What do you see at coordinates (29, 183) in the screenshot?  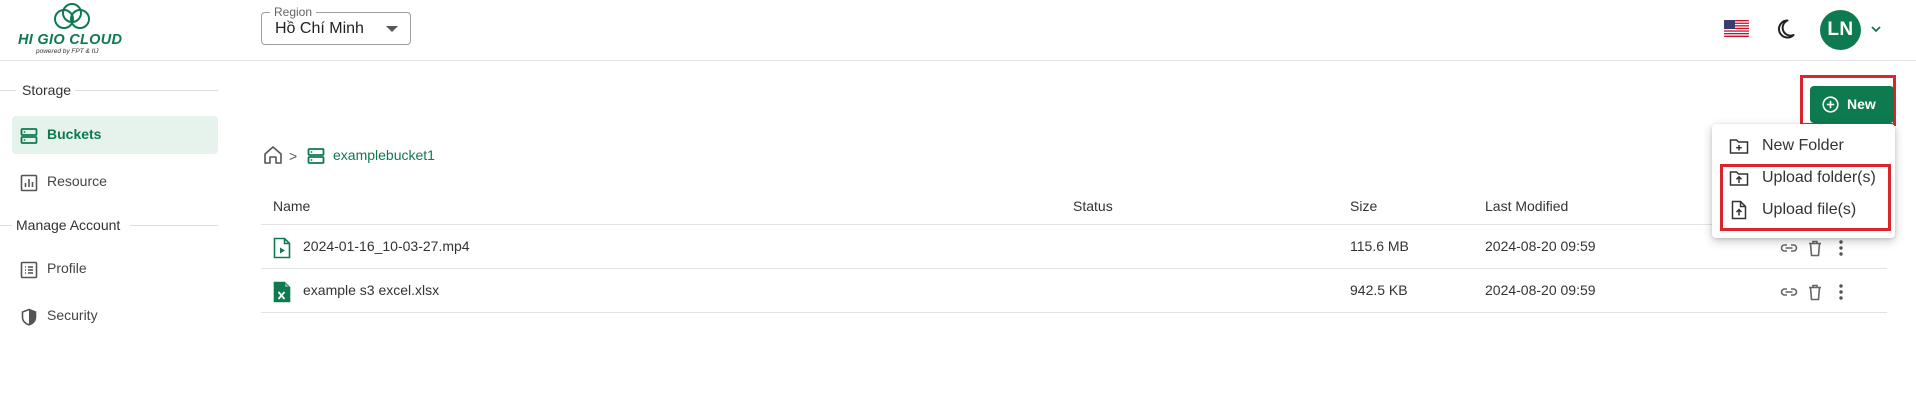 I see `chart-icon` at bounding box center [29, 183].